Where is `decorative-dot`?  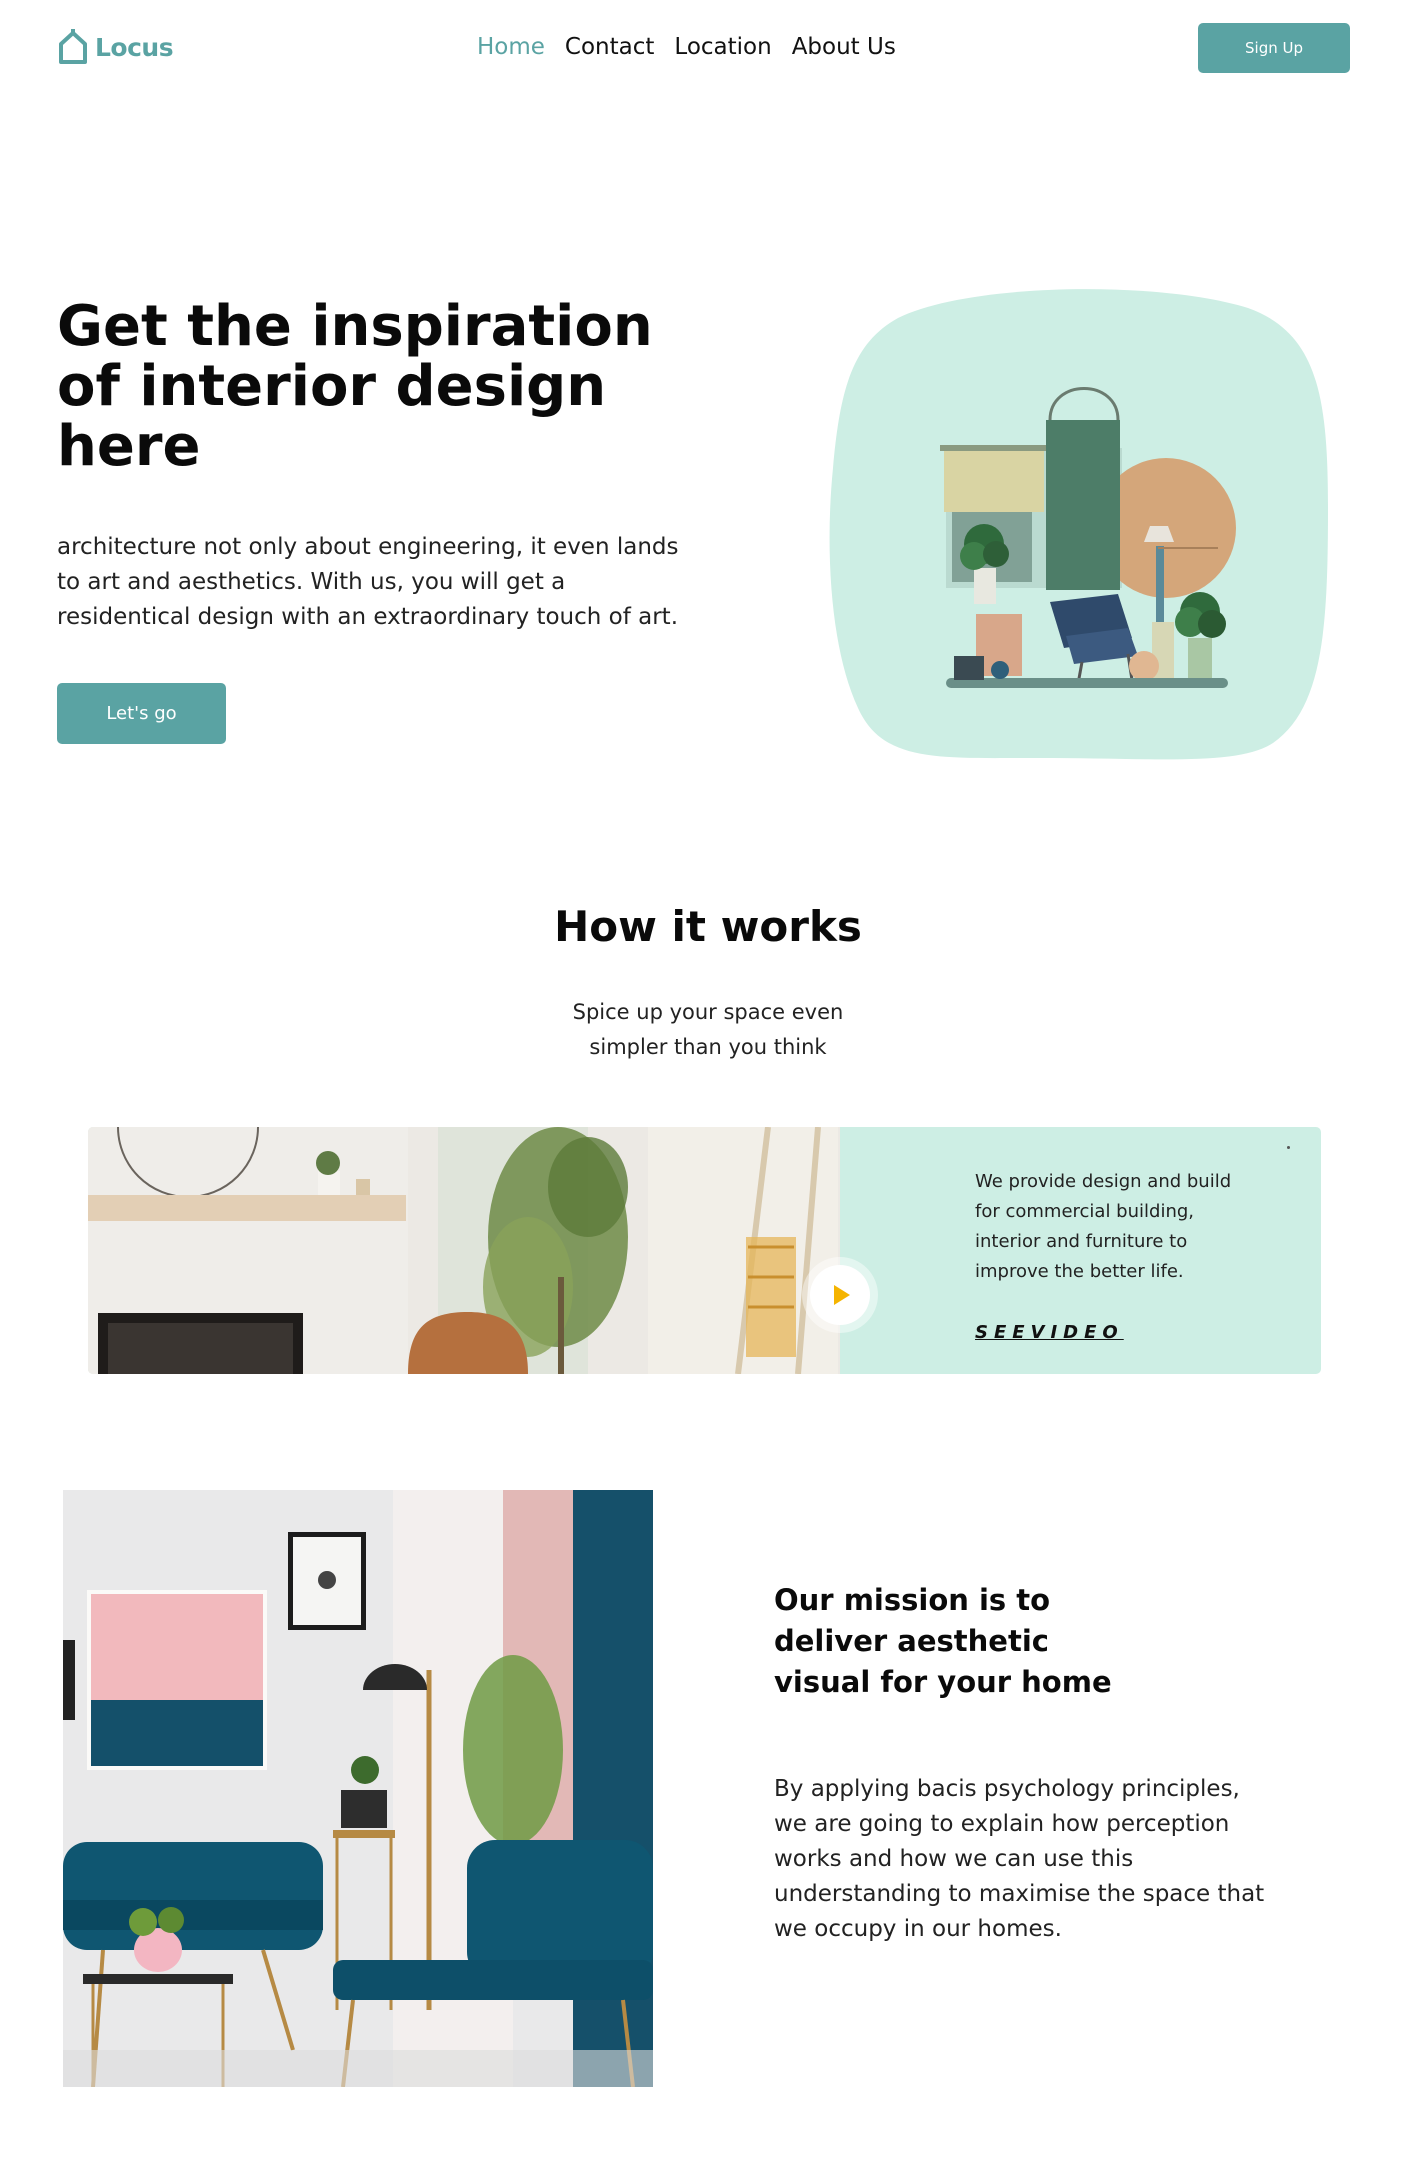
decorative-dot is located at coordinates (1288, 1147).